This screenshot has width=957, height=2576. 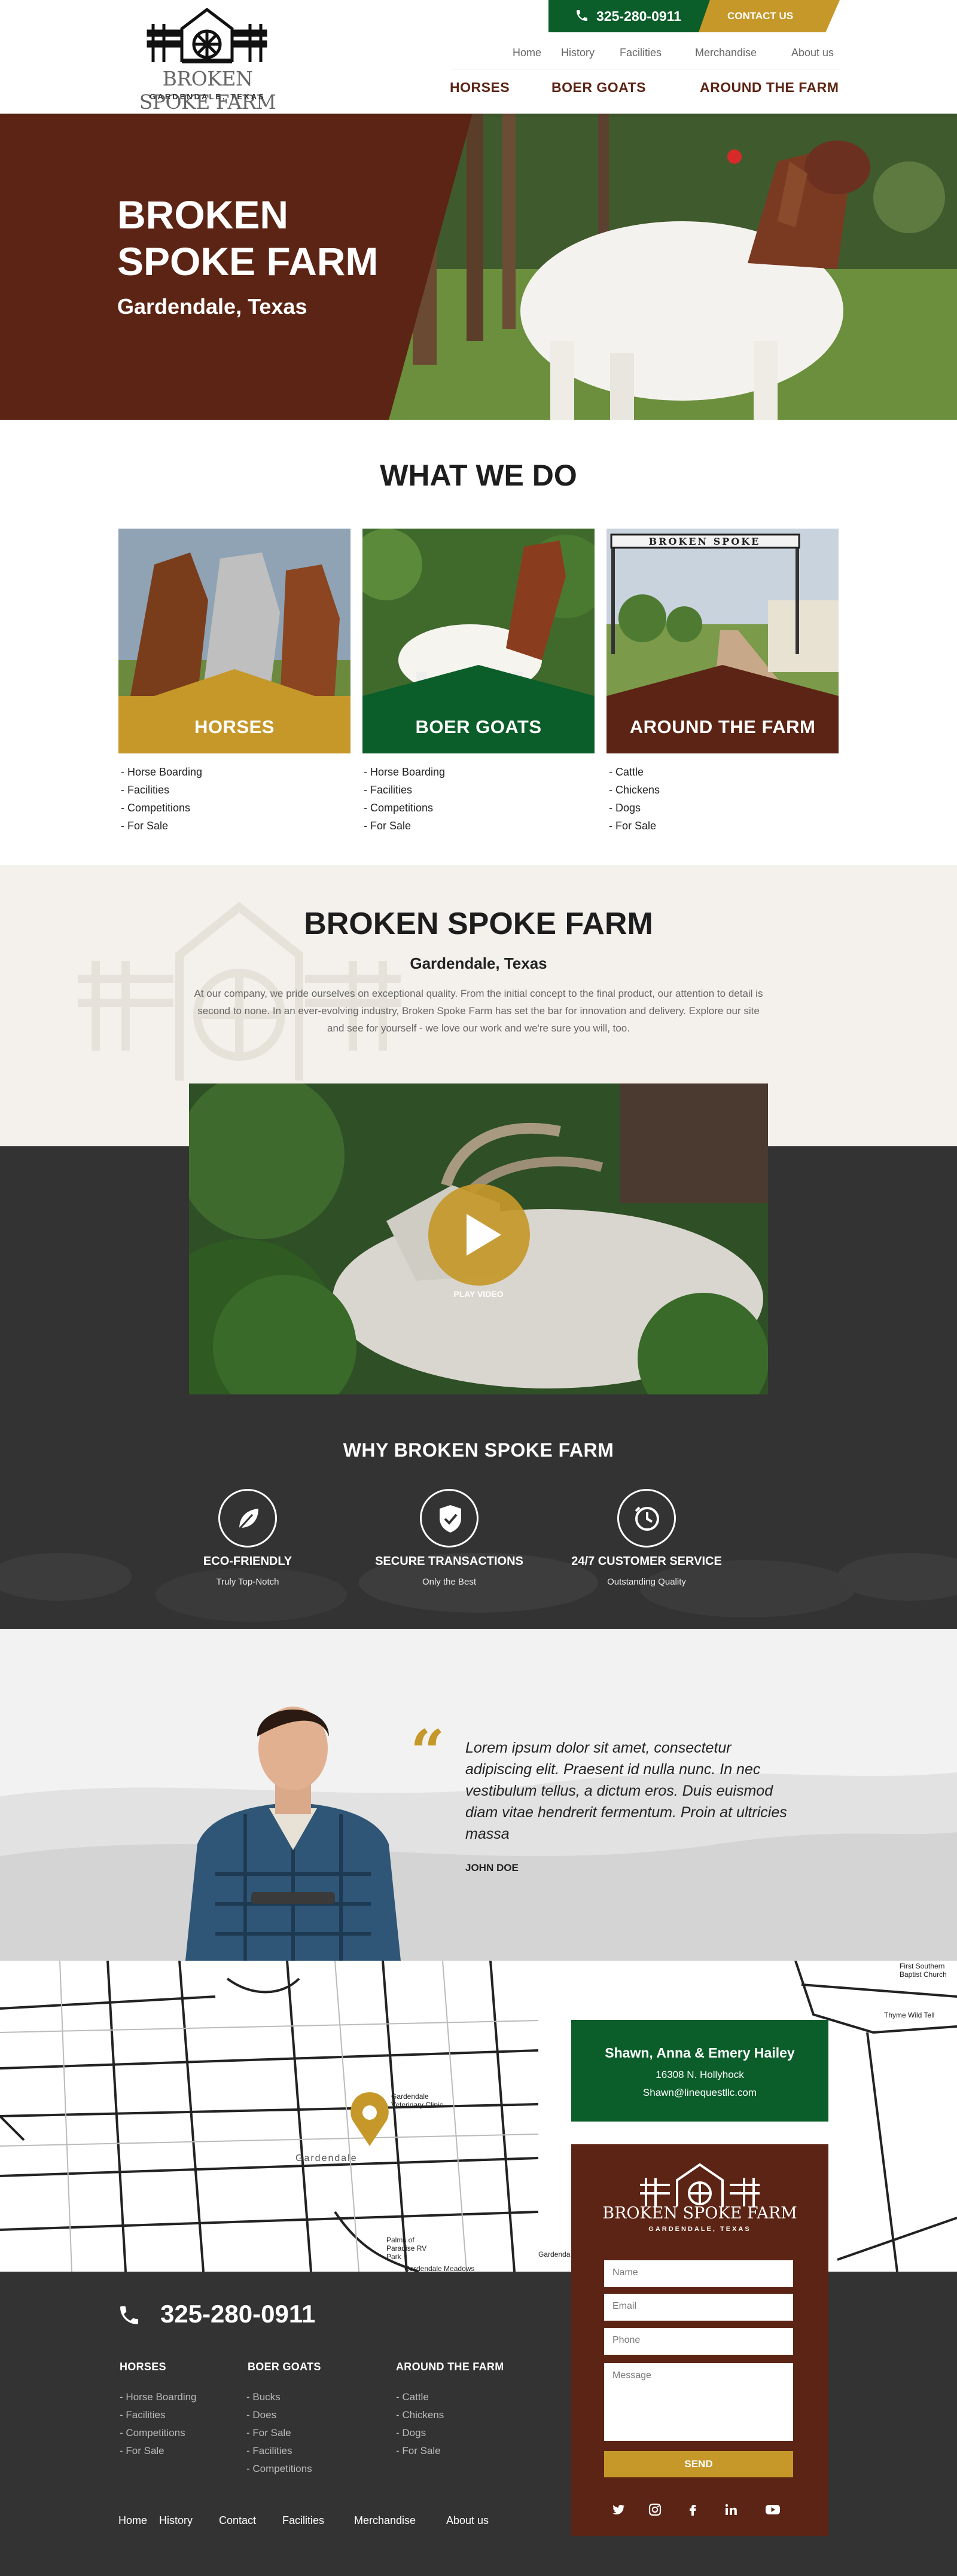 I want to click on feature-title: SECURE TRANSACTIONS, so click(x=449, y=1561).